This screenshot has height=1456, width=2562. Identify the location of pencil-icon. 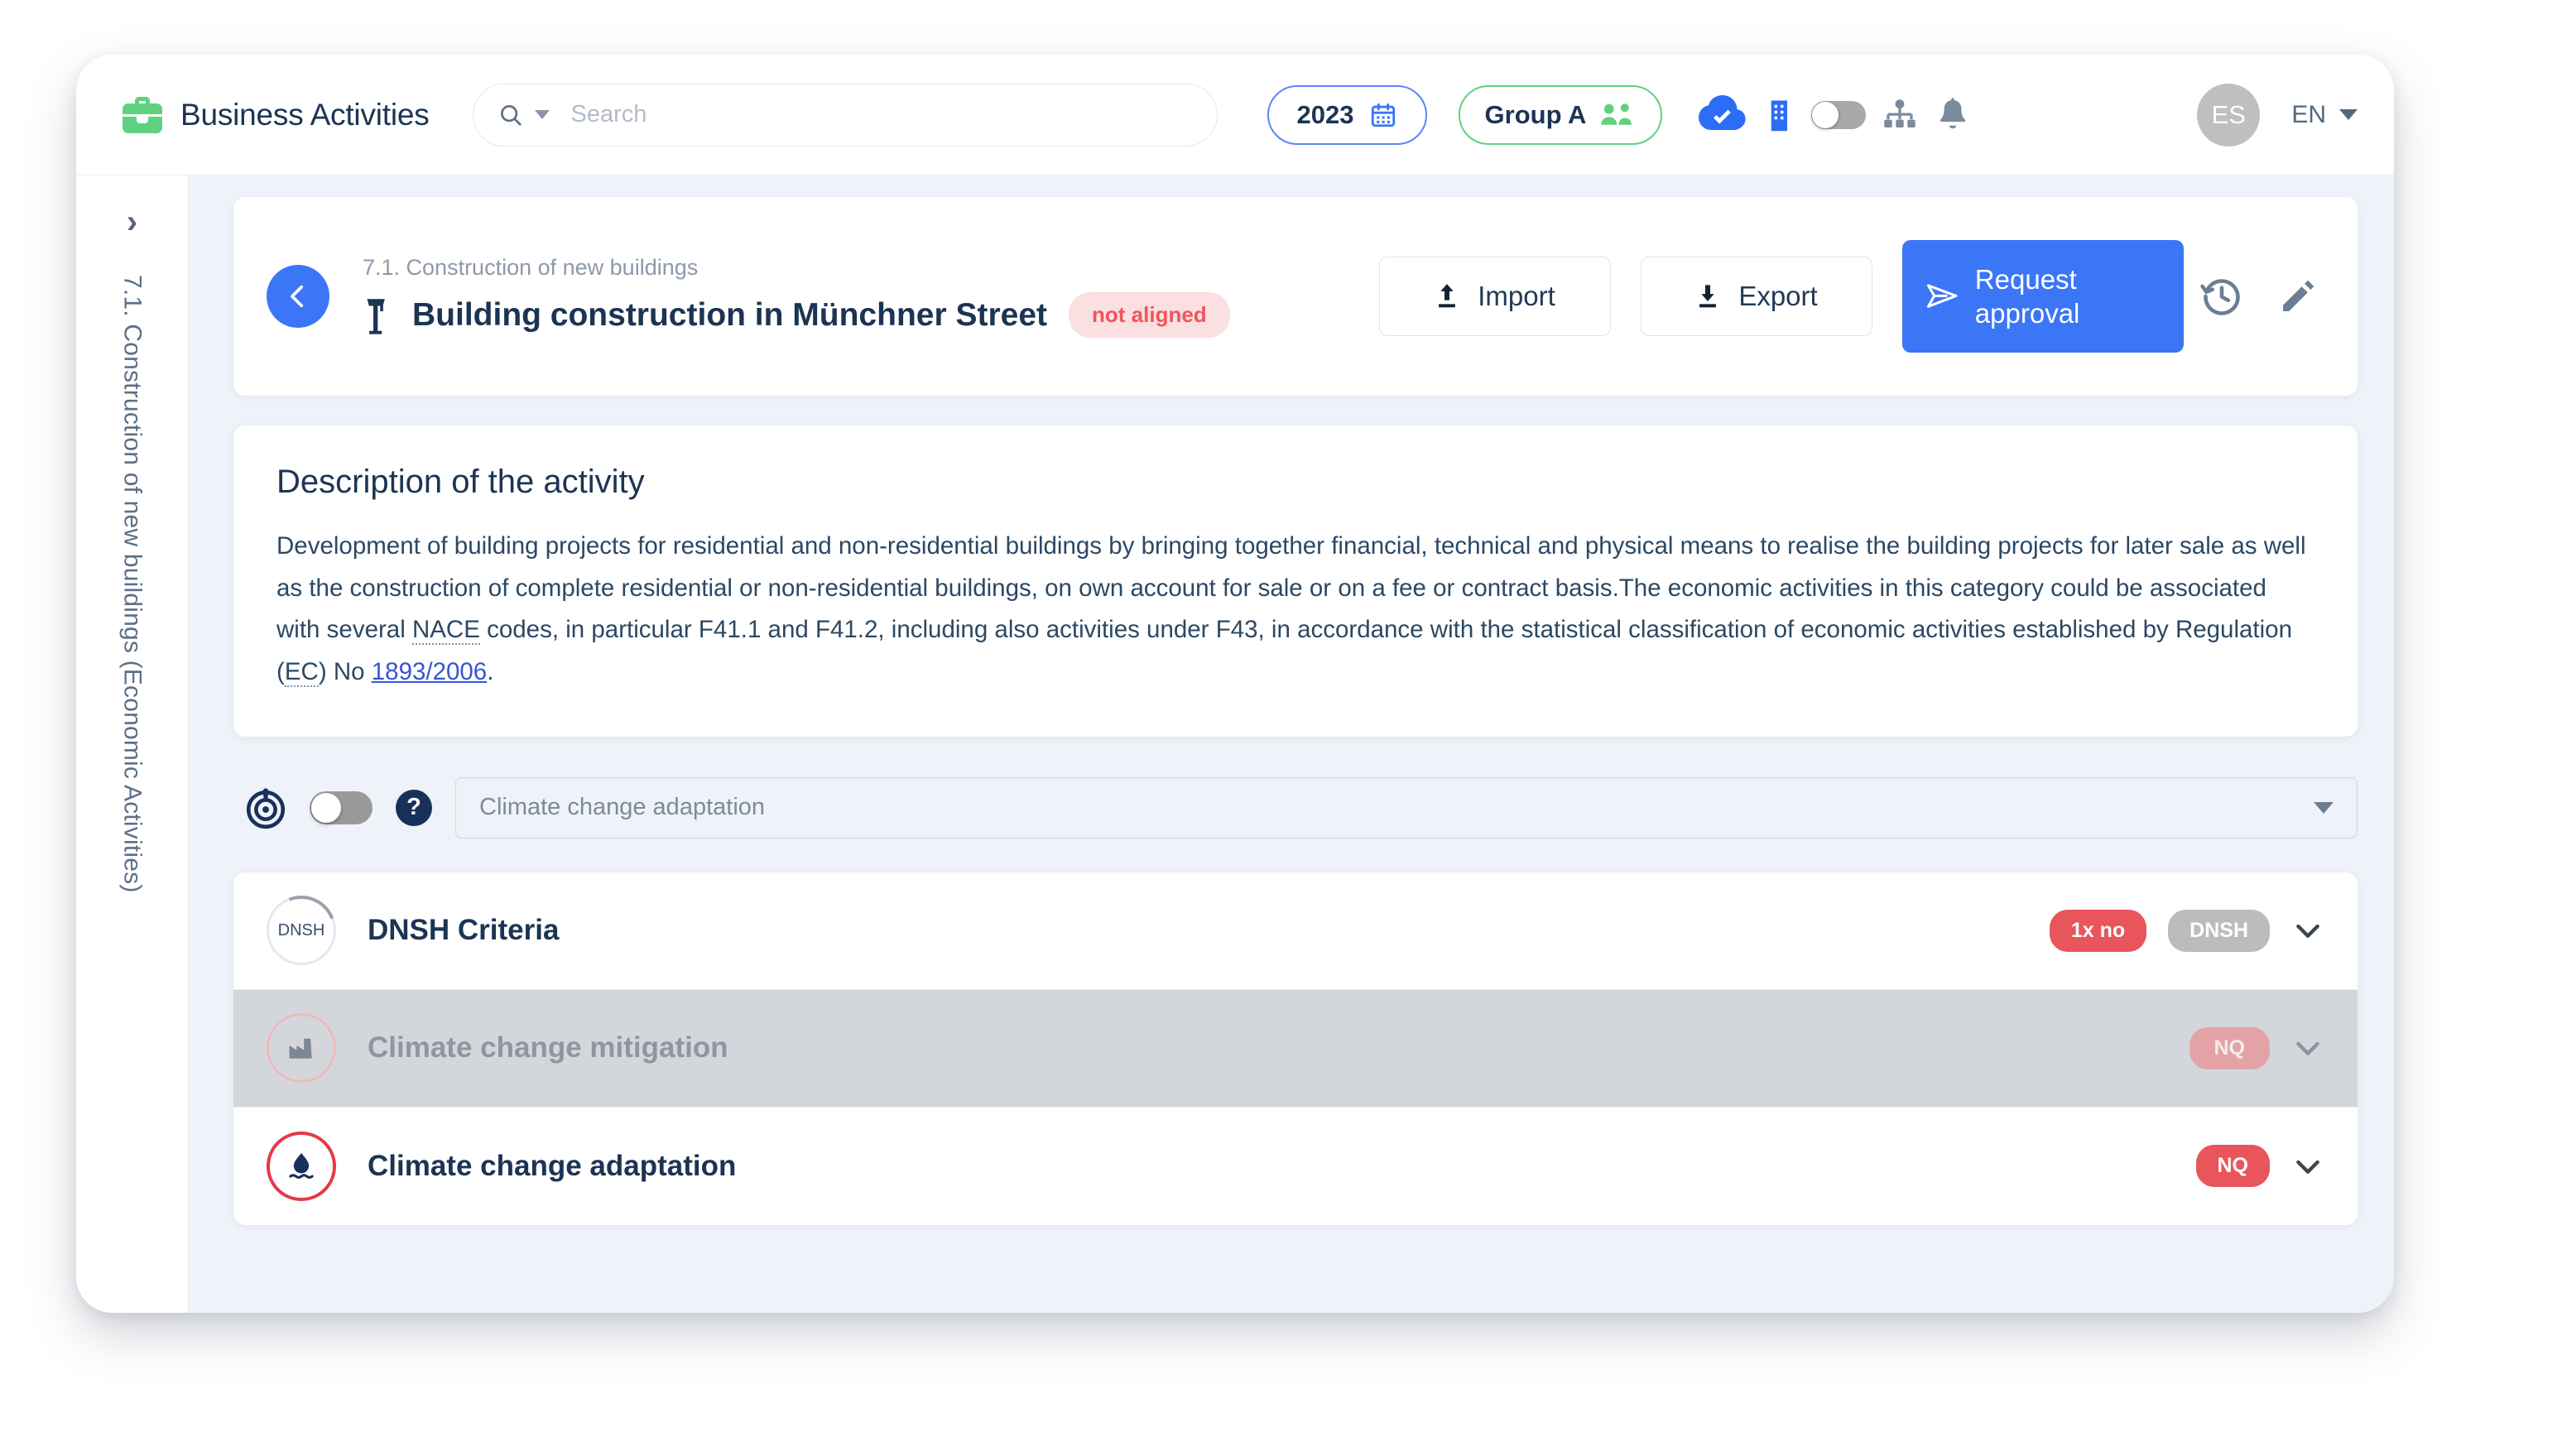
(2298, 295).